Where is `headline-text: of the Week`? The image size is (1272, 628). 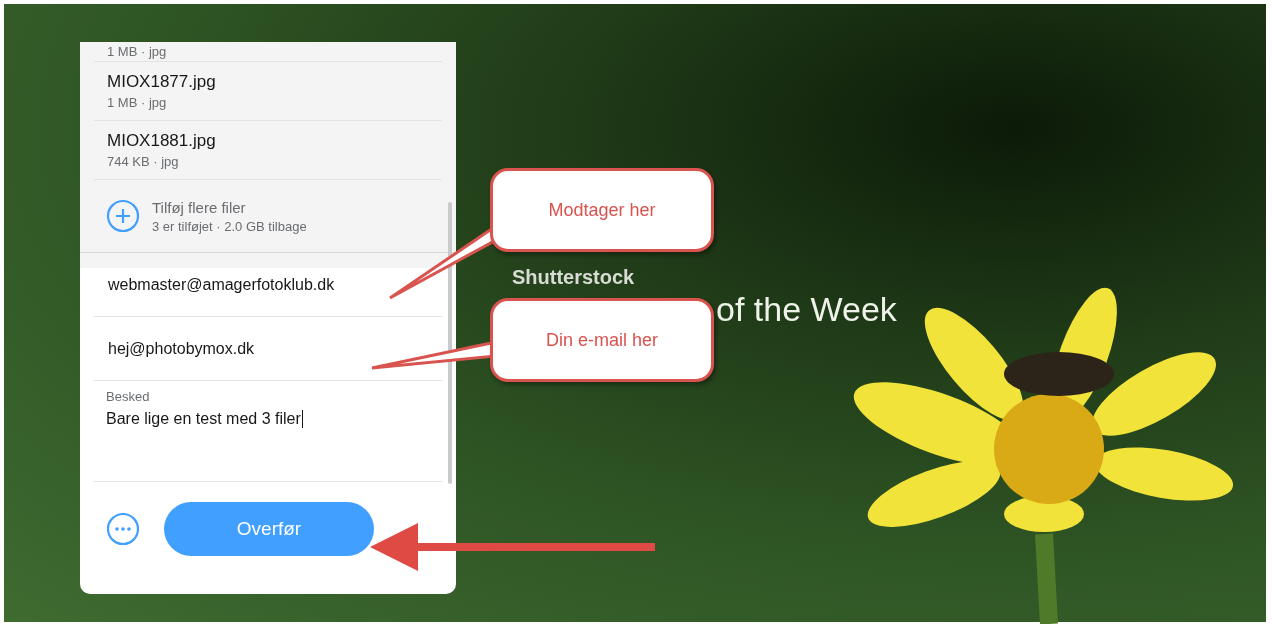
headline-text: of the Week is located at coordinates (806, 309).